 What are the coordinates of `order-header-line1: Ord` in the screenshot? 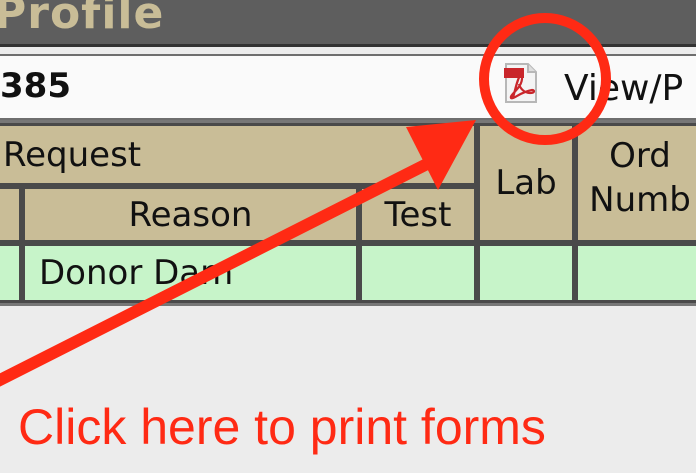 It's located at (640, 156).